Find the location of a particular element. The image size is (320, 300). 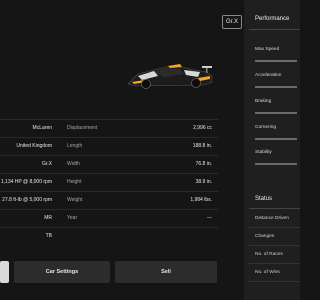

perf-label-braking: Braking is located at coordinates (263, 101).